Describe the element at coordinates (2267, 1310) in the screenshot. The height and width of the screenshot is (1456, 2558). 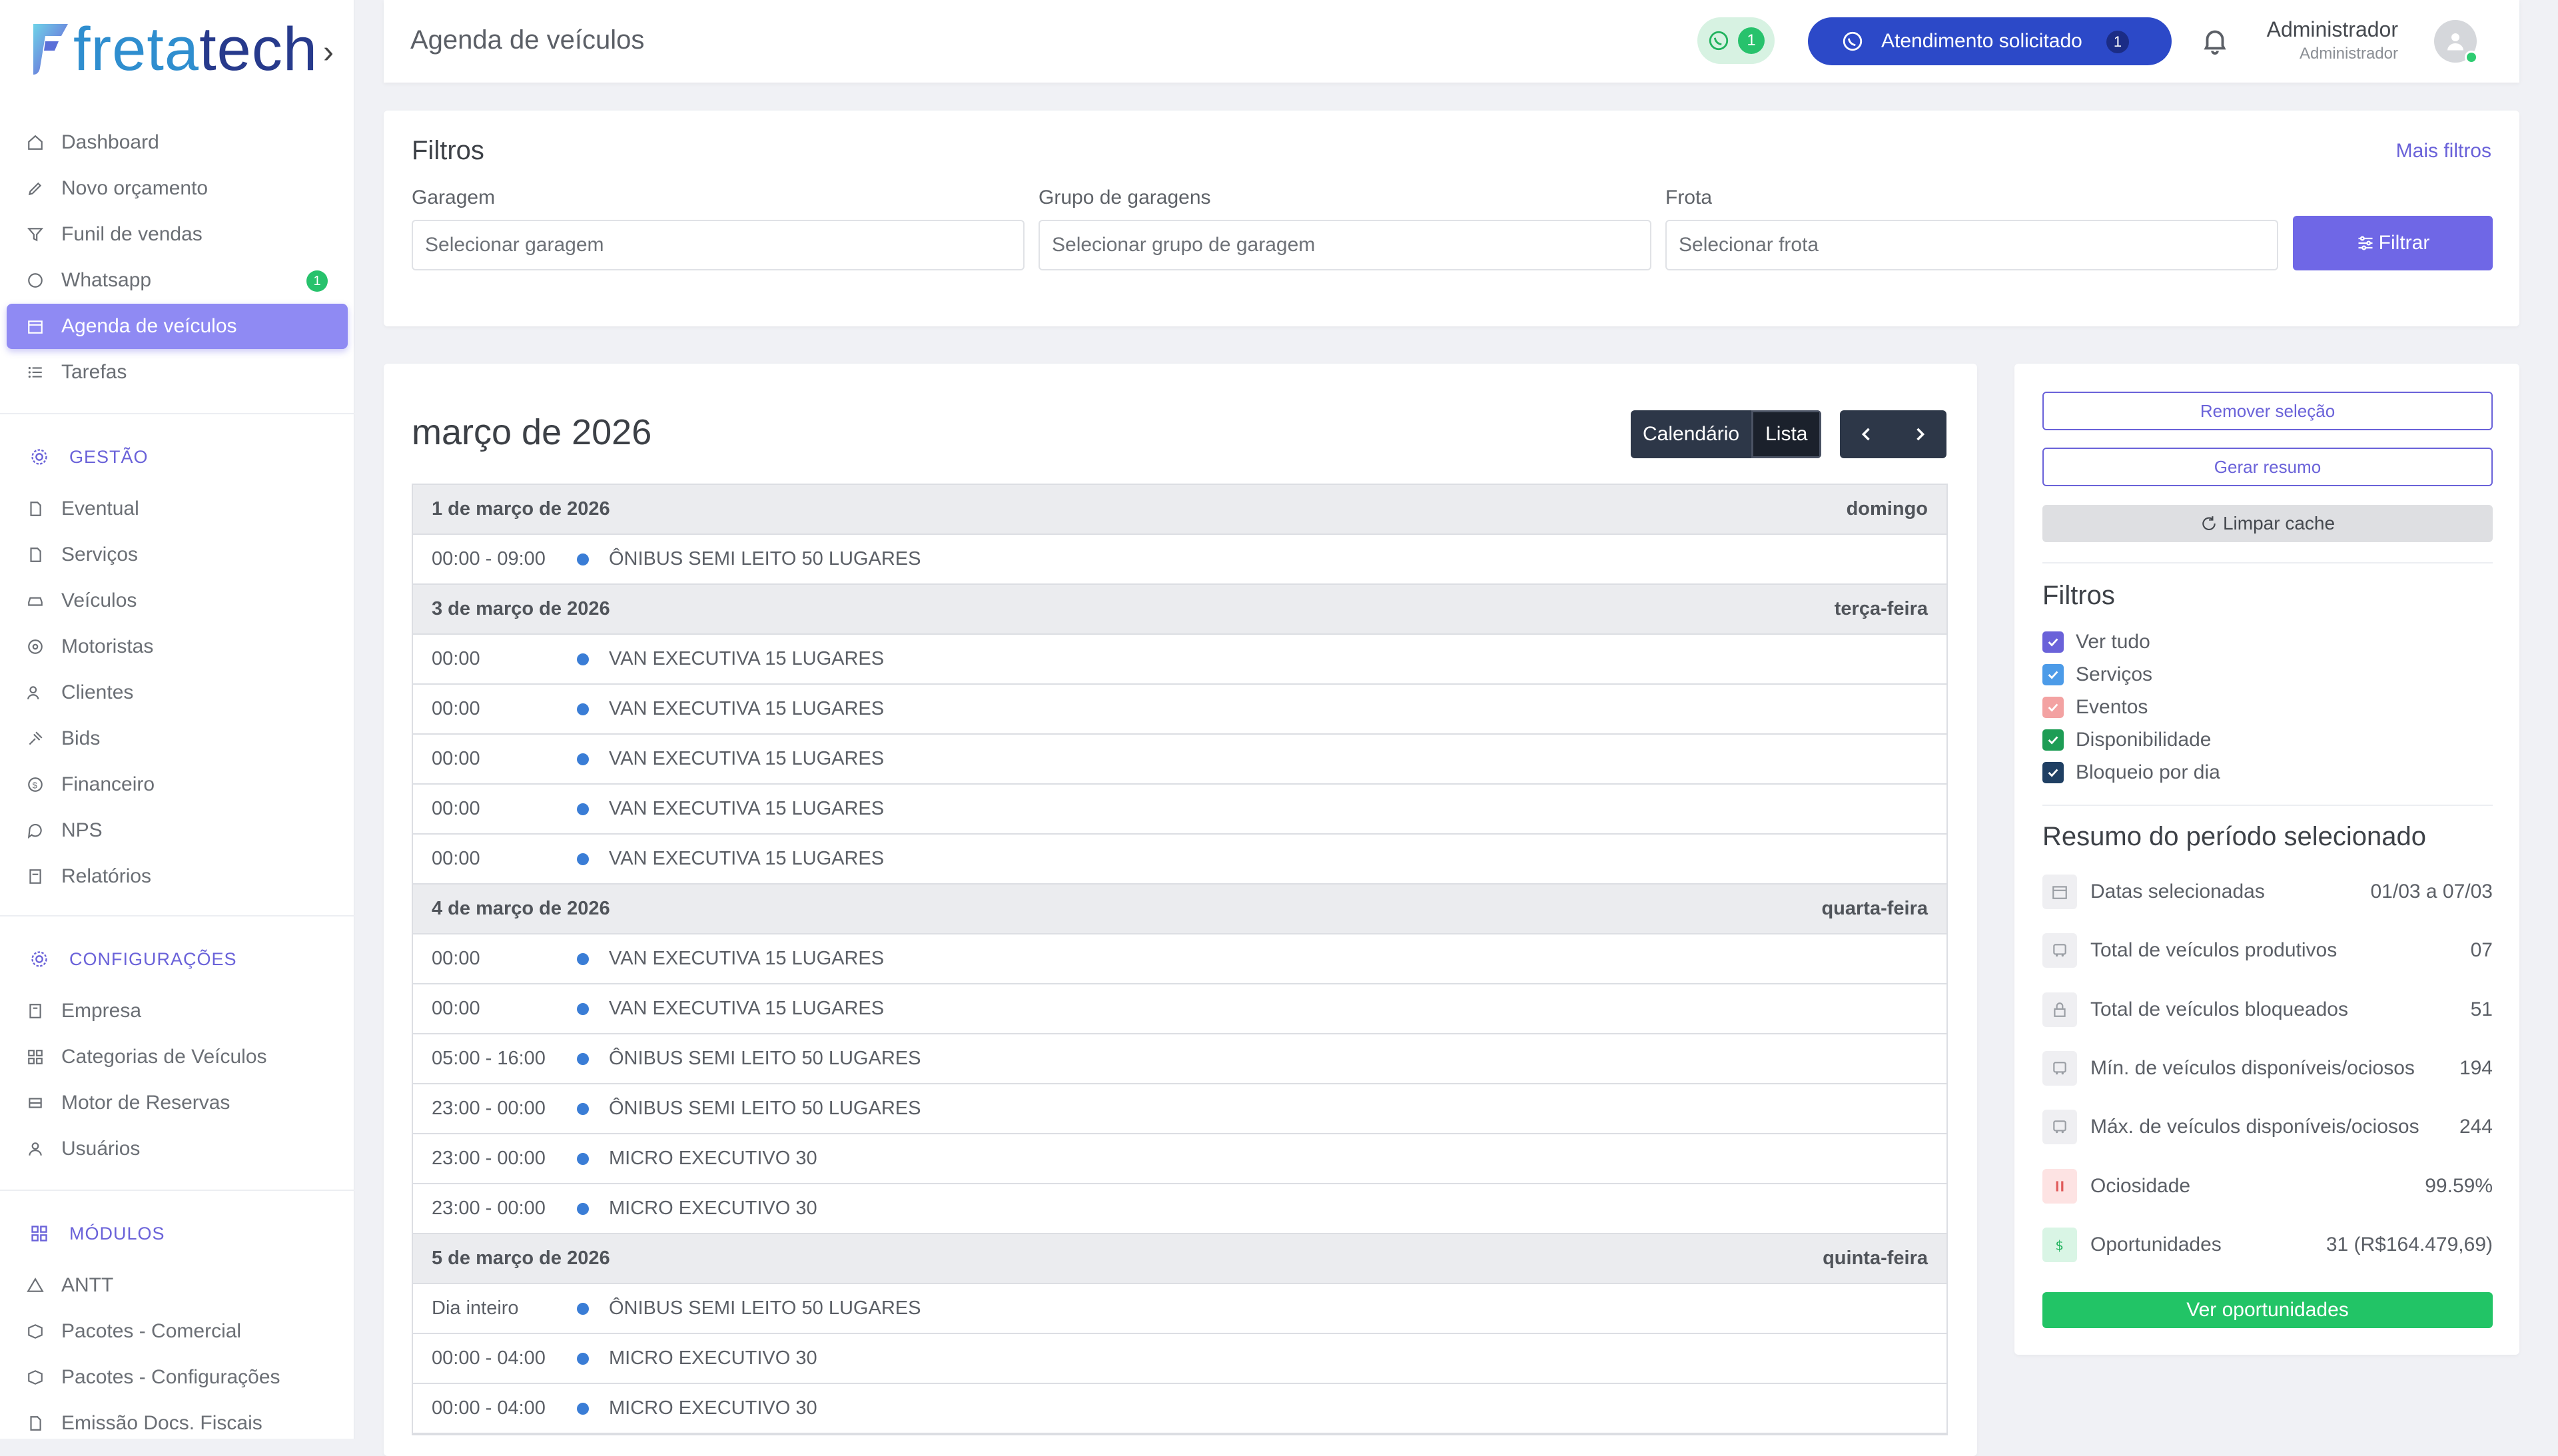
I see `view-opportunities-button: Ver oportunidades` at that location.